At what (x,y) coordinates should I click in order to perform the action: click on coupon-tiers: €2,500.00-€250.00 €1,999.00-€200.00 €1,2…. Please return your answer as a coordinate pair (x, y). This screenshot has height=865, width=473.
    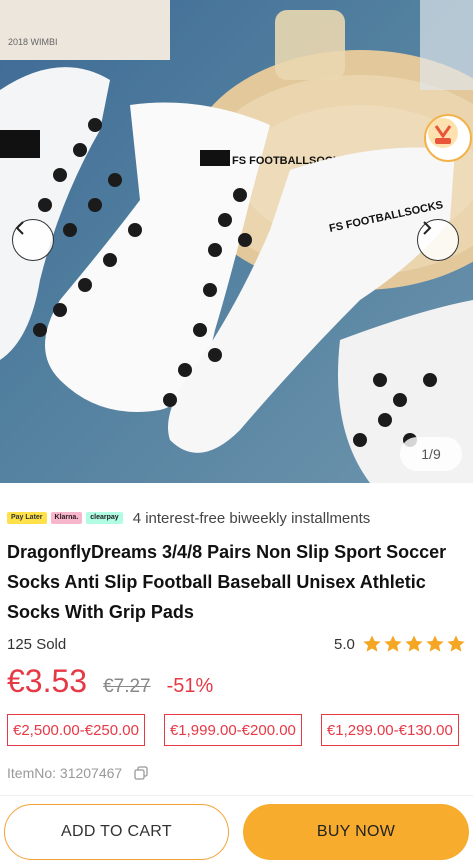
    Looking at the image, I should click on (233, 730).